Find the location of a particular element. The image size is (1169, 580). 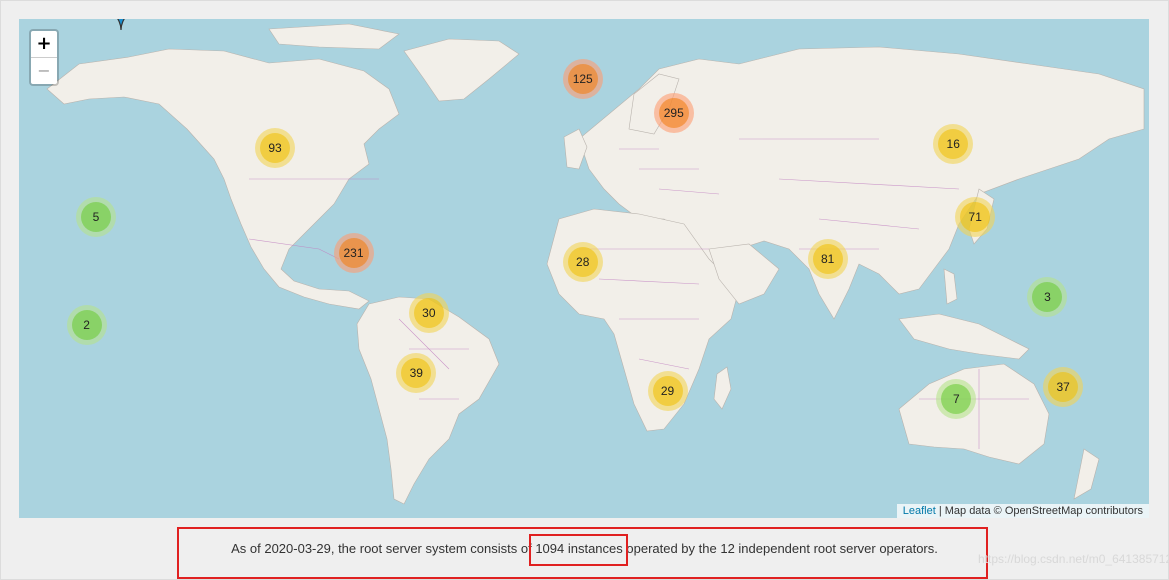

cluster-marker: 7 is located at coordinates (956, 398).